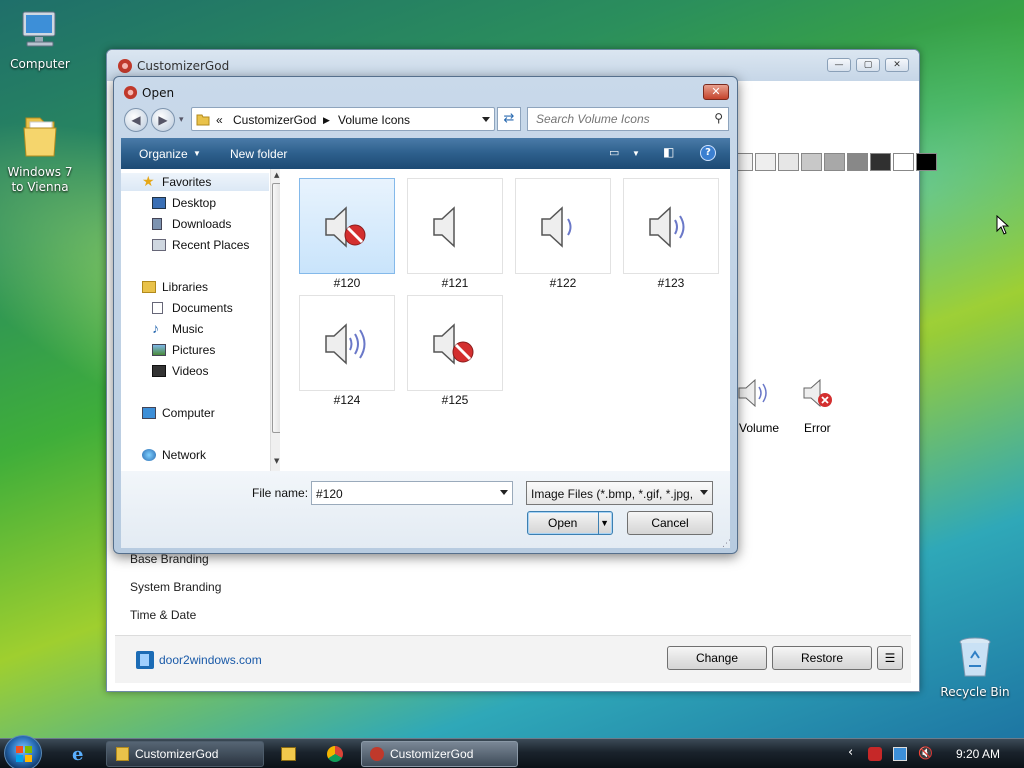  I want to click on desktop-icon-label: Windows 7 to Vienna, so click(40, 179).